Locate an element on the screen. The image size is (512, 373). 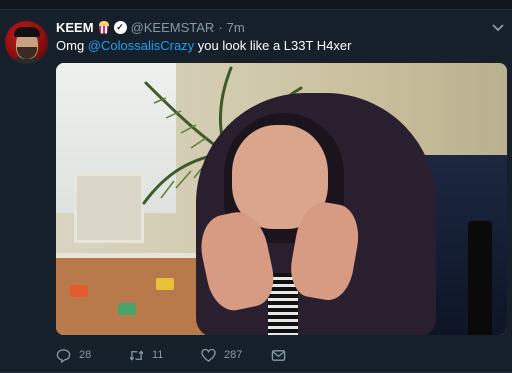
reply-icon is located at coordinates (63, 355).